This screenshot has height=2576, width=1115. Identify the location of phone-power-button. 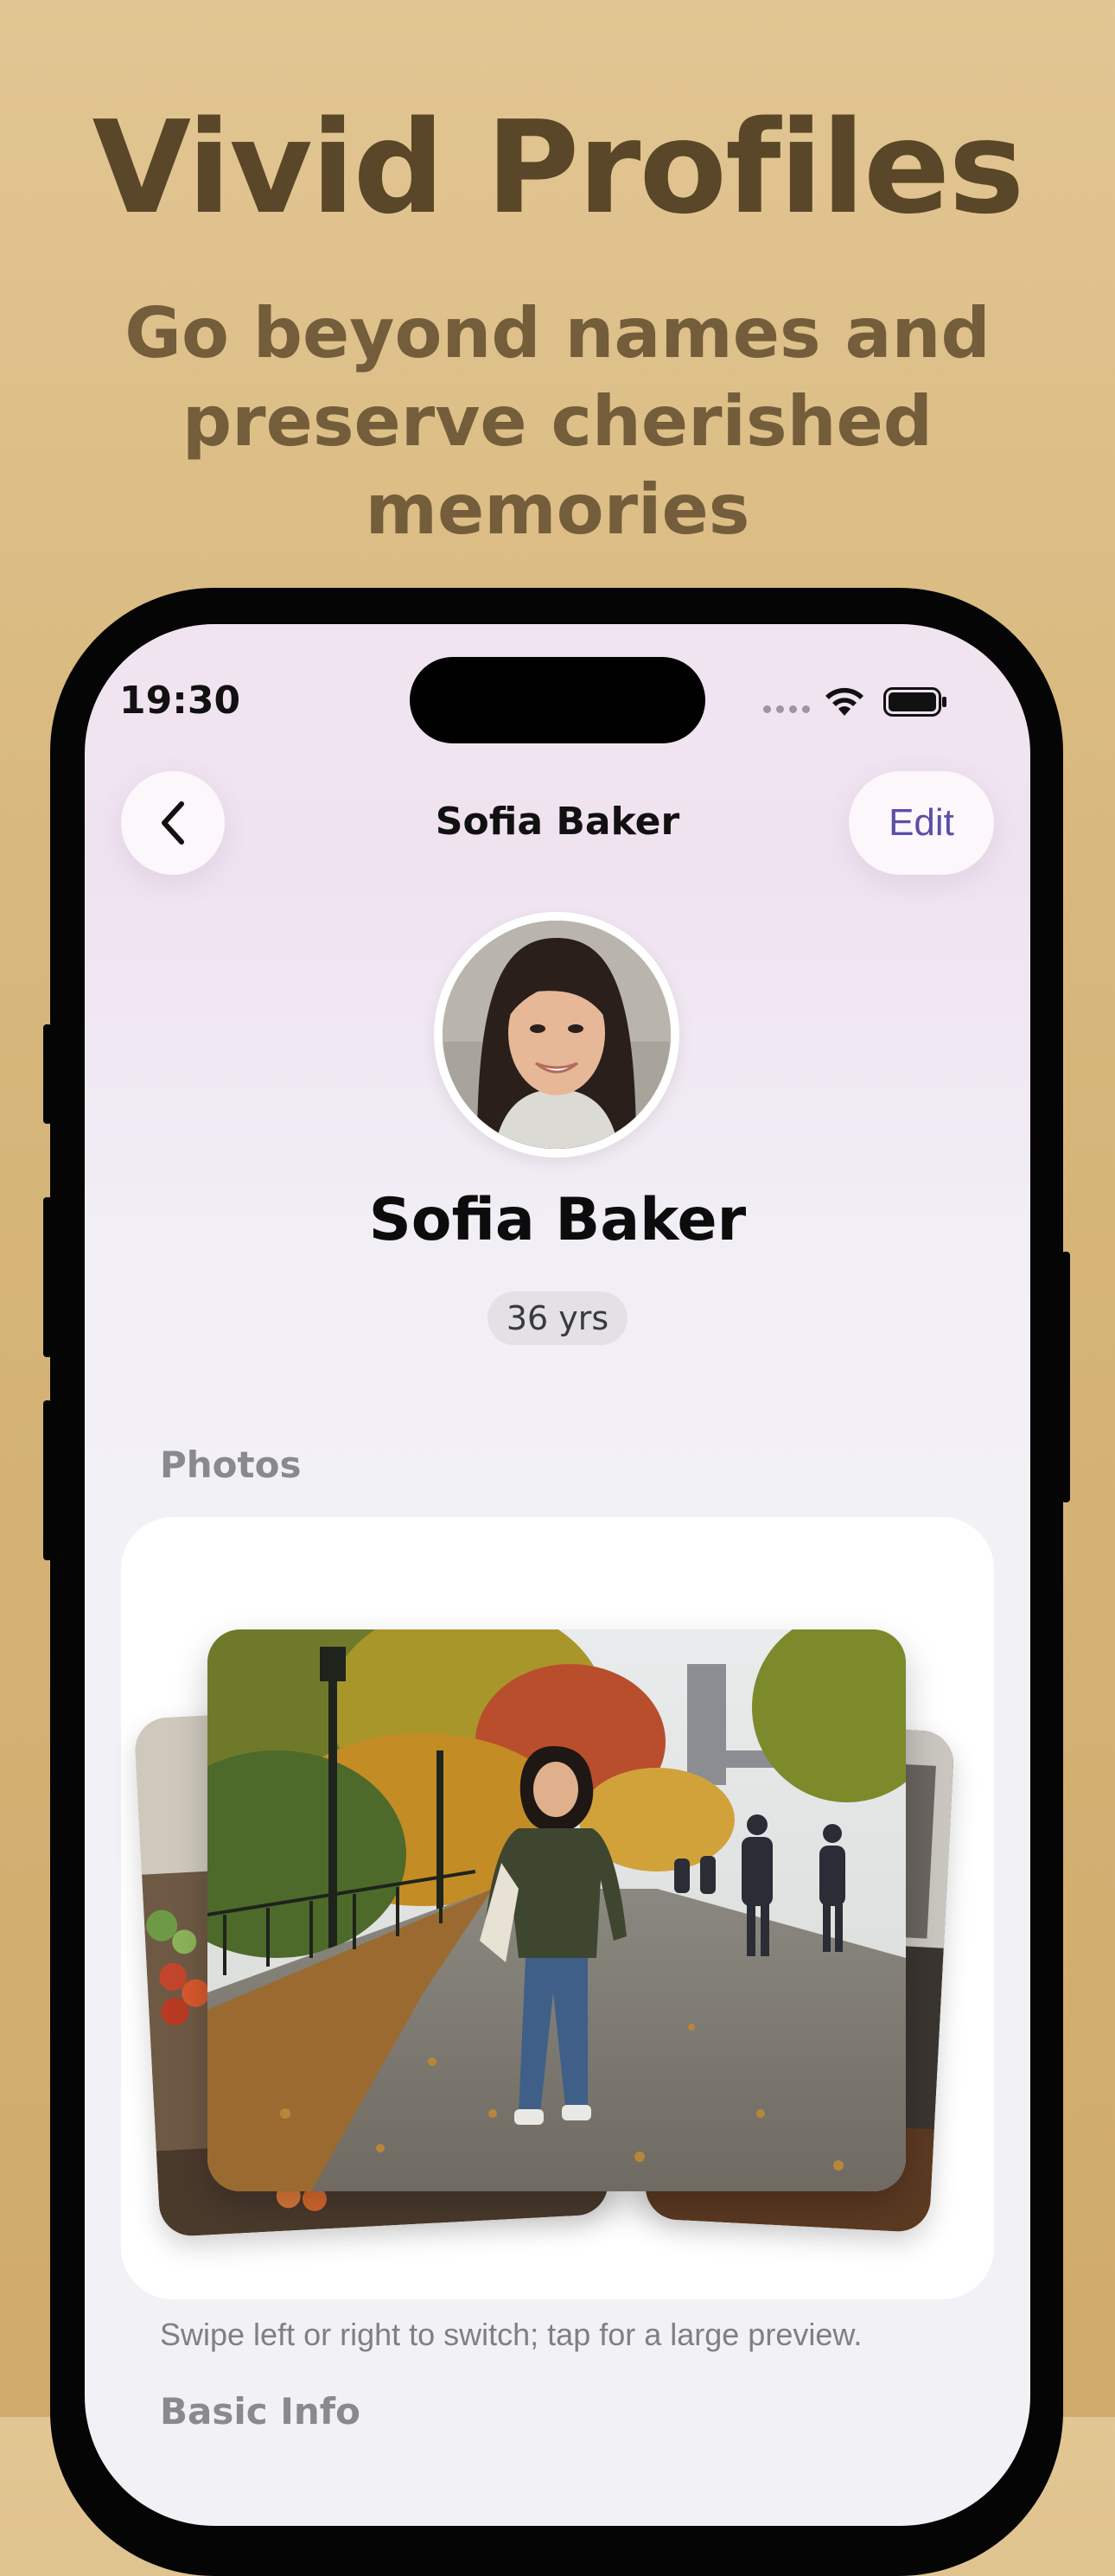
(1065, 1377).